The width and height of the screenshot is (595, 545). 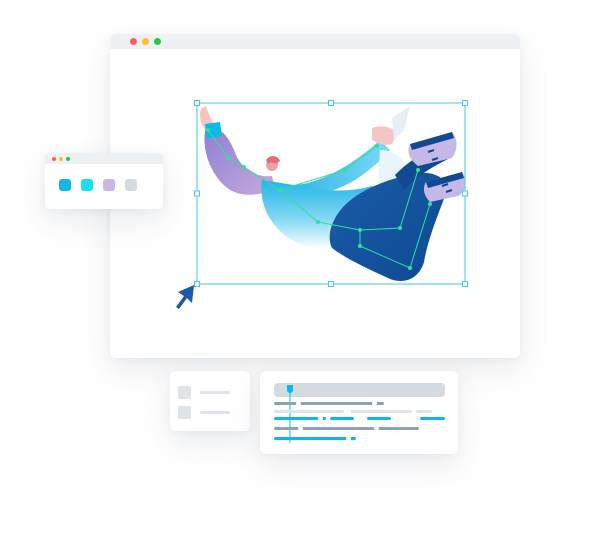 I want to click on timeline-panel, so click(x=359, y=412).